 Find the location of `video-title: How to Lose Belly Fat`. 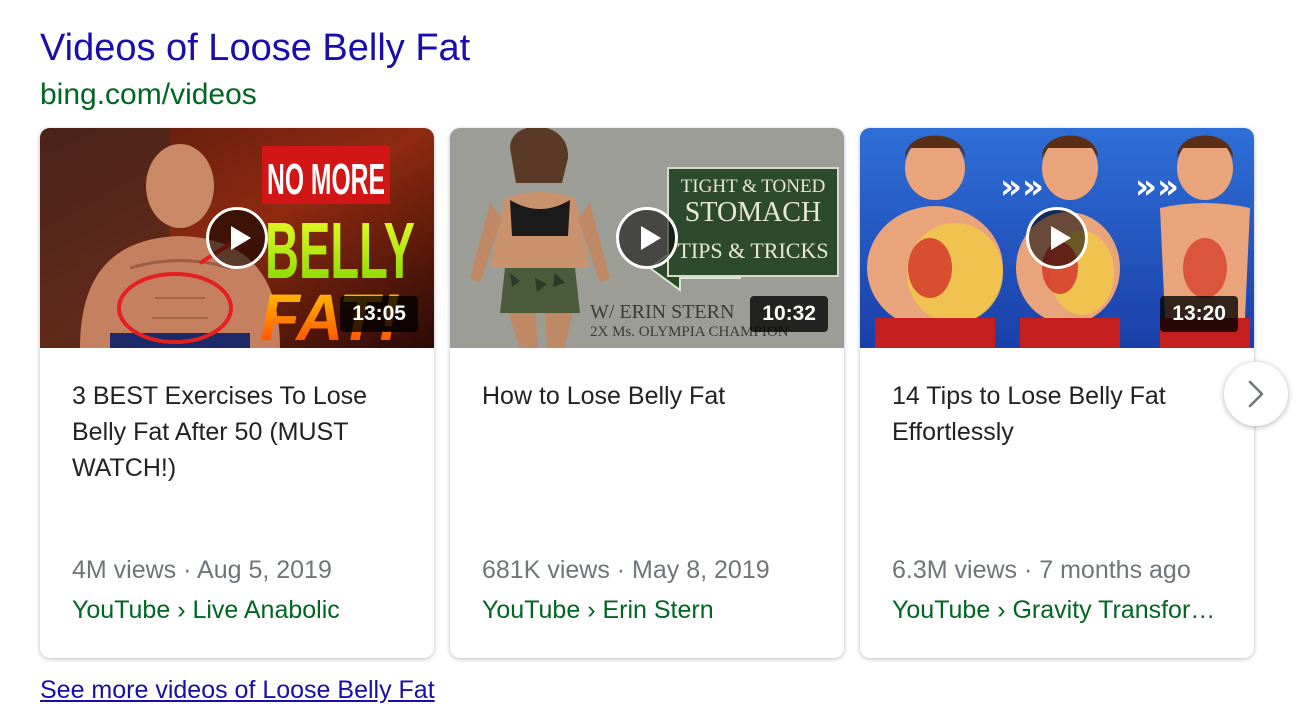

video-title: How to Lose Belly Fat is located at coordinates (652, 396).